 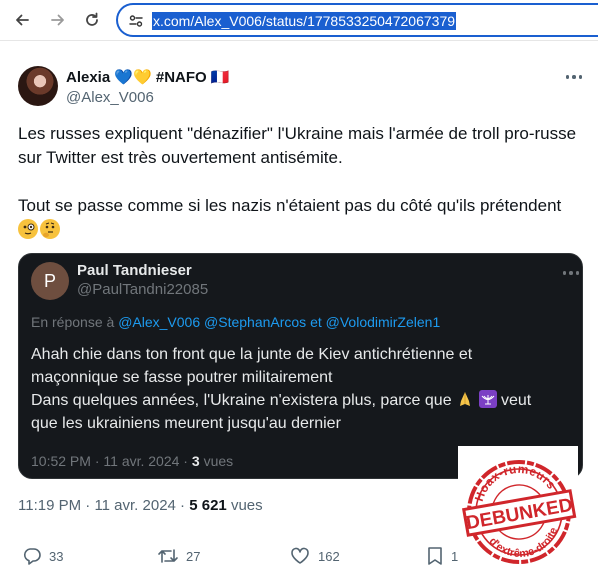 What do you see at coordinates (73, 322) in the screenshot?
I see `reply-to-prefix: En réponse à` at bounding box center [73, 322].